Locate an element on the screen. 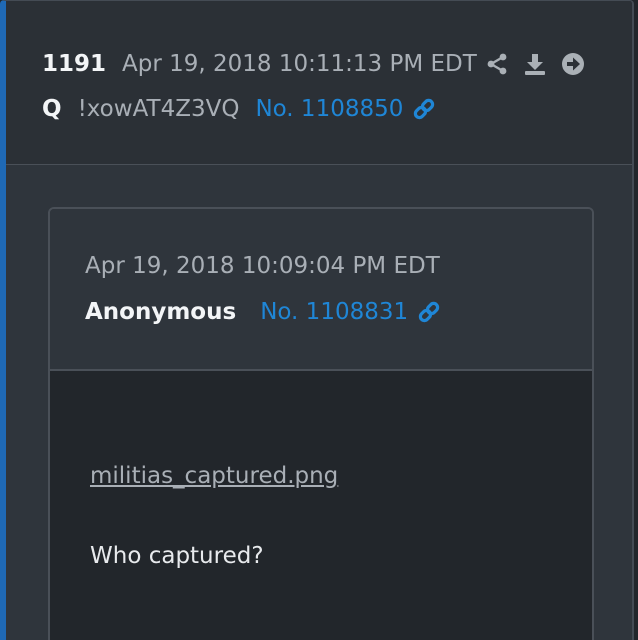 Image resolution: width=638 pixels, height=640 pixels. quoted-post-date: Apr 19, 2018 10:09:04 PM EDT is located at coordinates (262, 266).